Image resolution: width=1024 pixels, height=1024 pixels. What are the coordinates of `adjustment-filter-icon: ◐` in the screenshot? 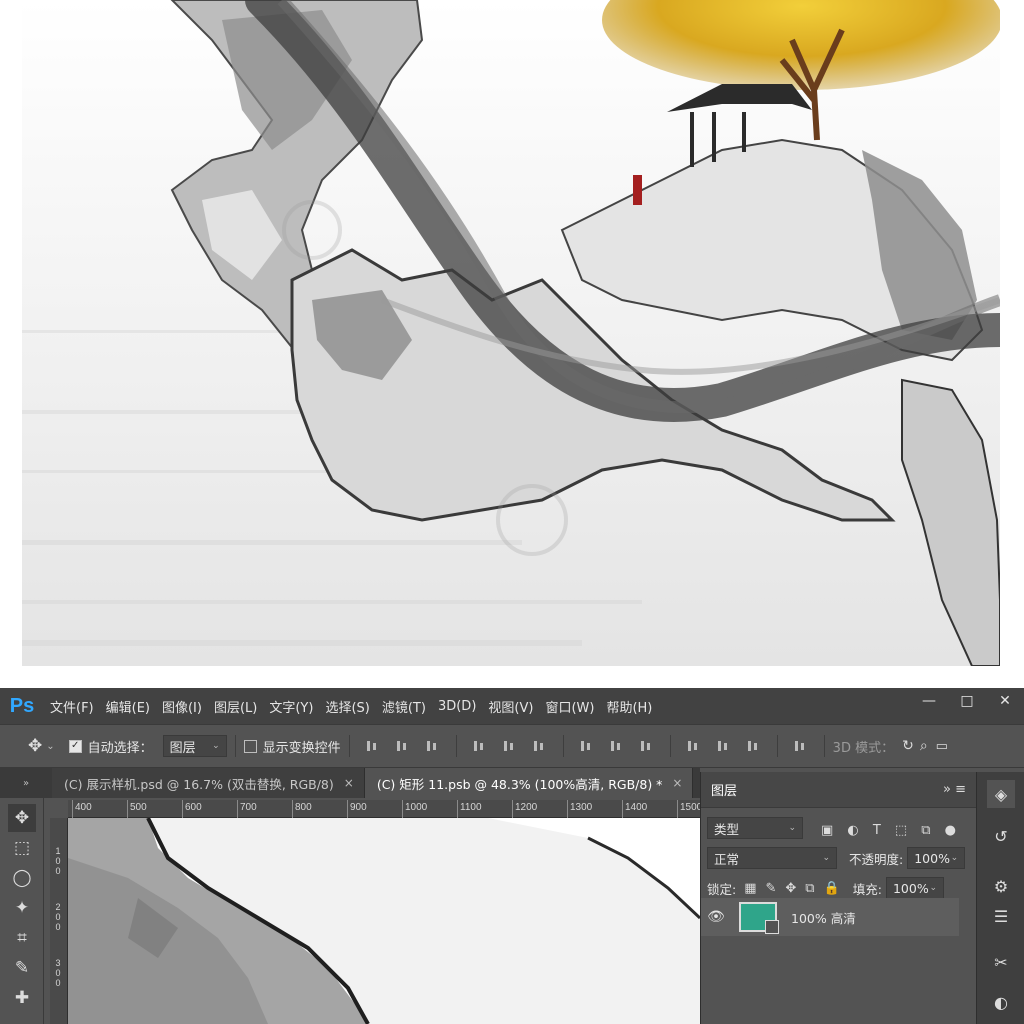 It's located at (852, 830).